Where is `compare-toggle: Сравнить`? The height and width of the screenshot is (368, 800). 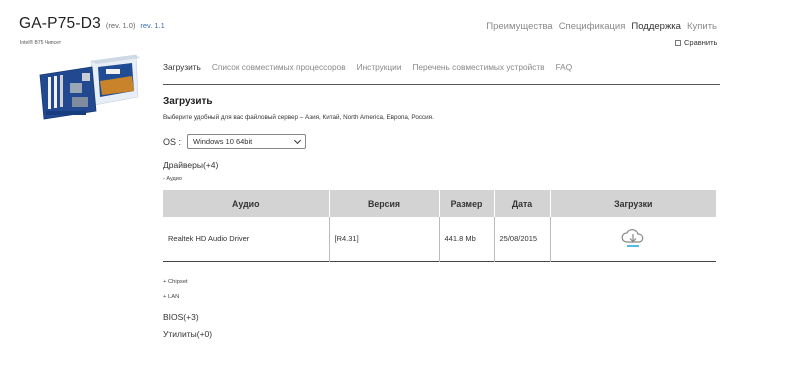
compare-toggle: Сравнить is located at coordinates (696, 42).